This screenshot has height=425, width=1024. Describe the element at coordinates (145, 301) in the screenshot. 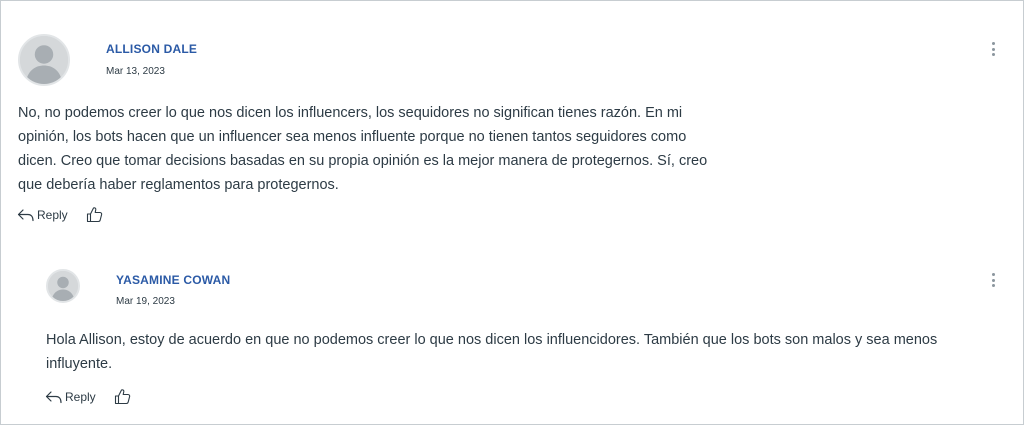

I see `post-date: Mar 19, 2023` at that location.